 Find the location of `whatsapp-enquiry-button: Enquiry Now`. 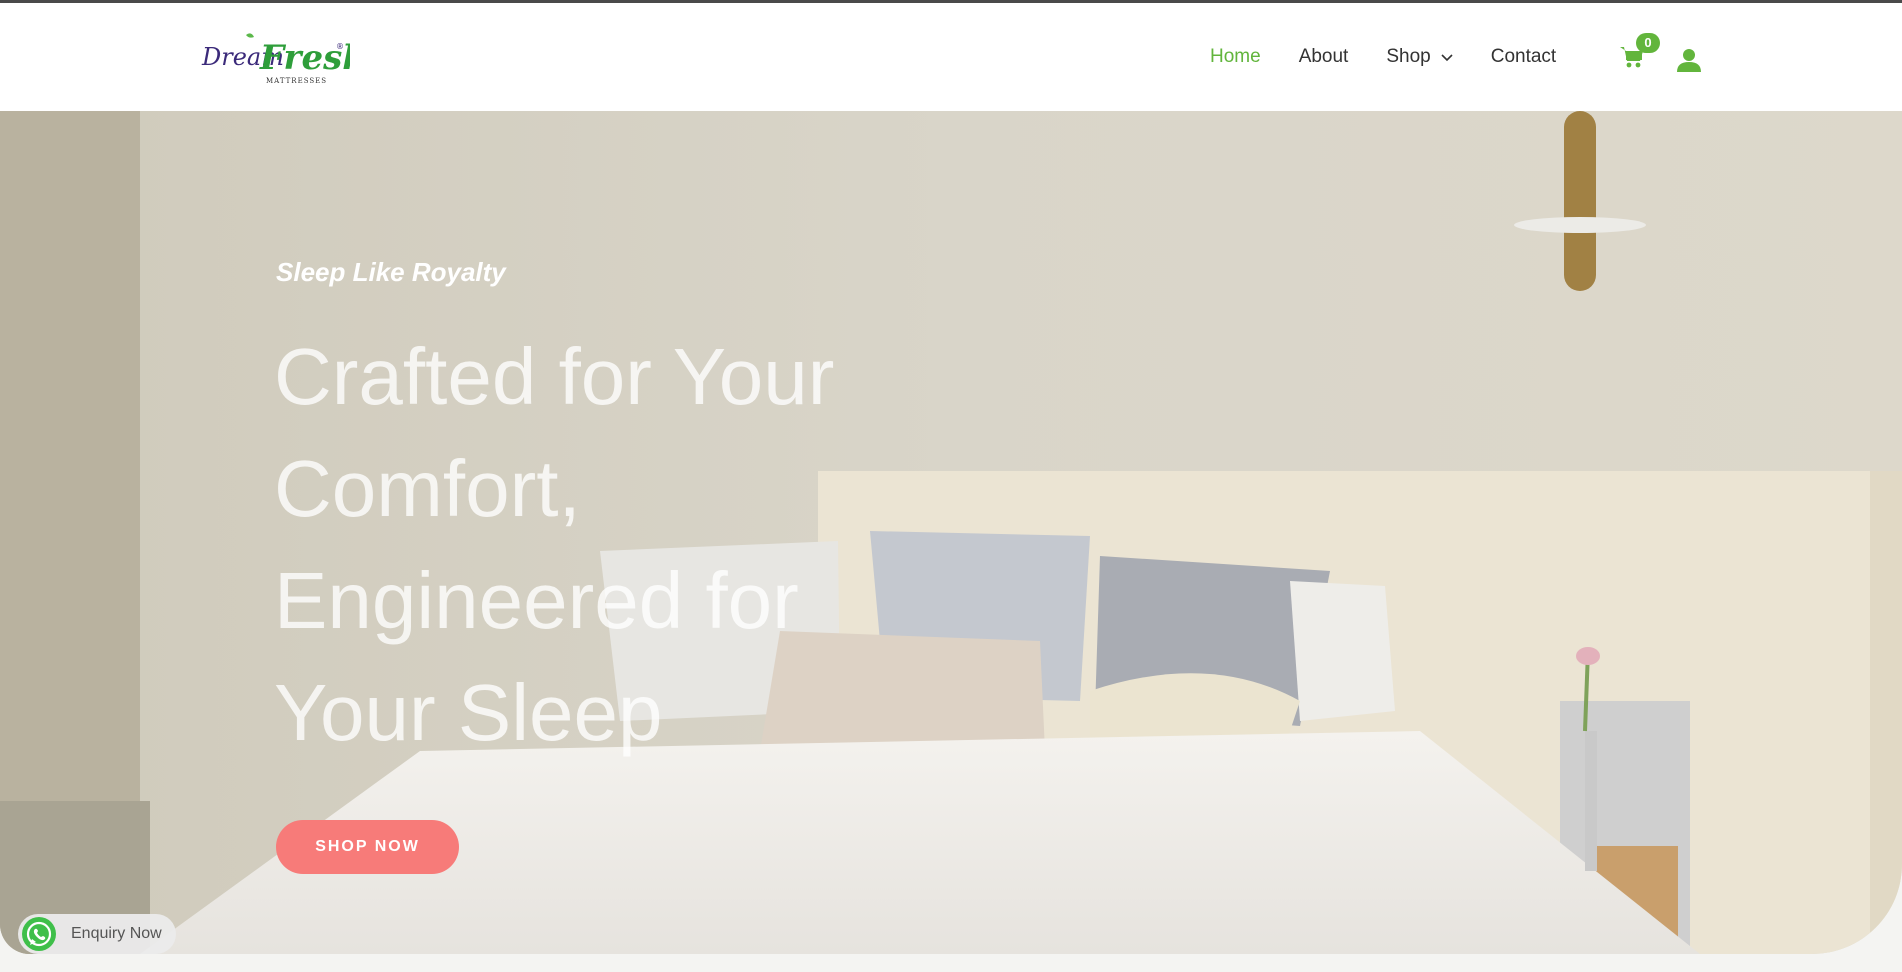

whatsapp-enquiry-button: Enquiry Now is located at coordinates (97, 934).